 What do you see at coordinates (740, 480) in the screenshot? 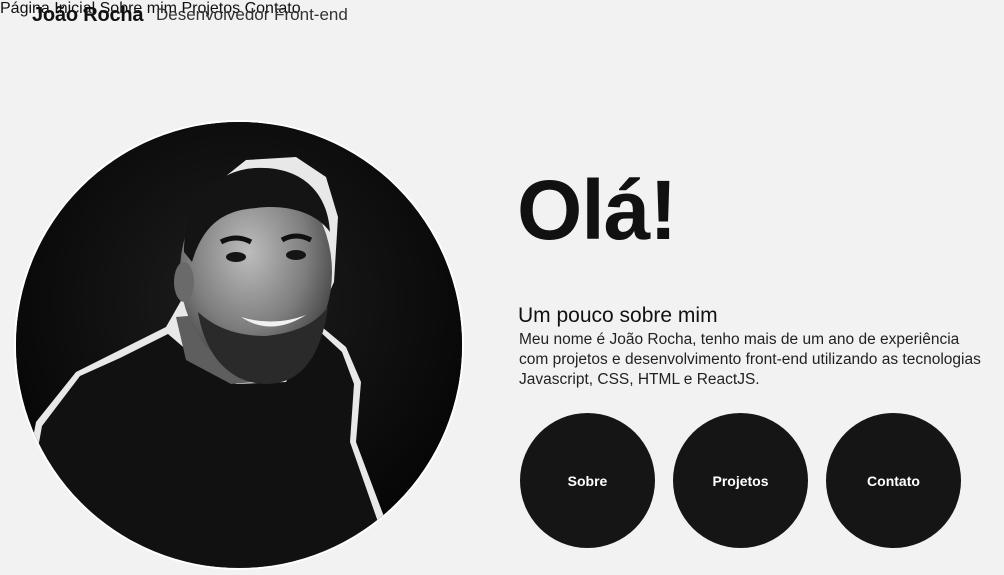
I see `projetos-button: Projetos` at bounding box center [740, 480].